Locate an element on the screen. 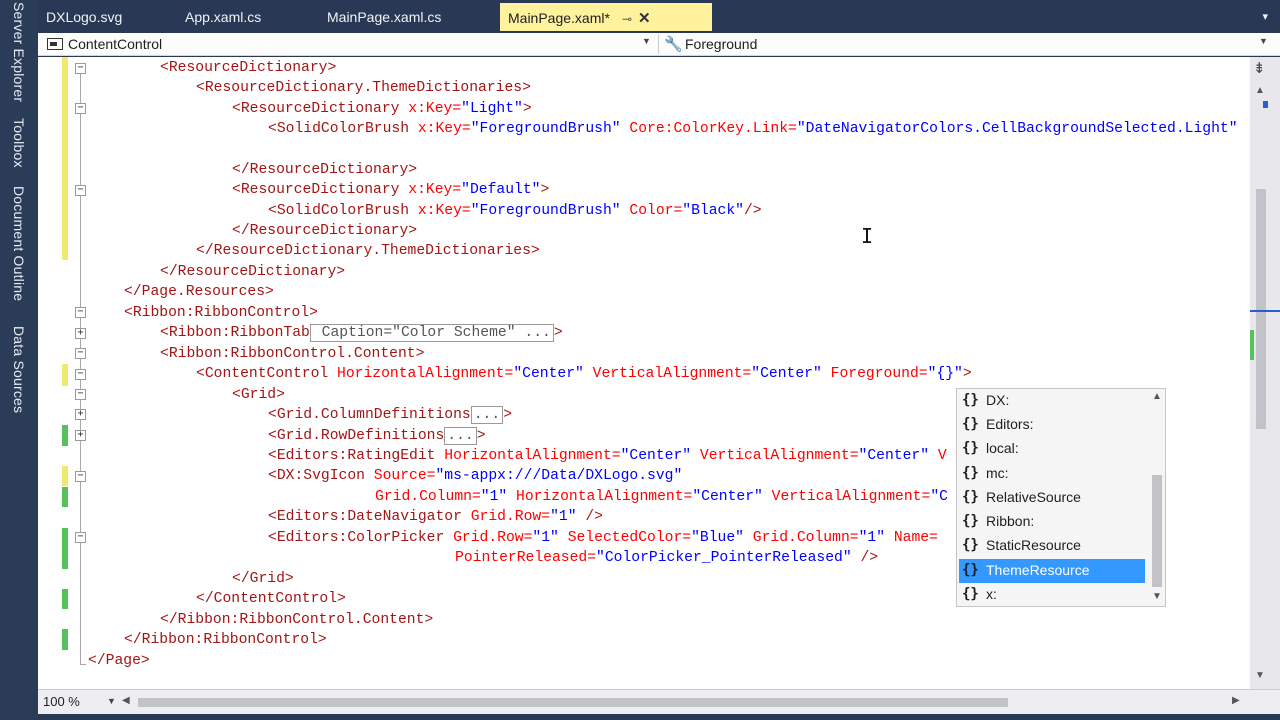 This screenshot has width=1280, height=720. code-line: </Page> is located at coordinates (119, 661).